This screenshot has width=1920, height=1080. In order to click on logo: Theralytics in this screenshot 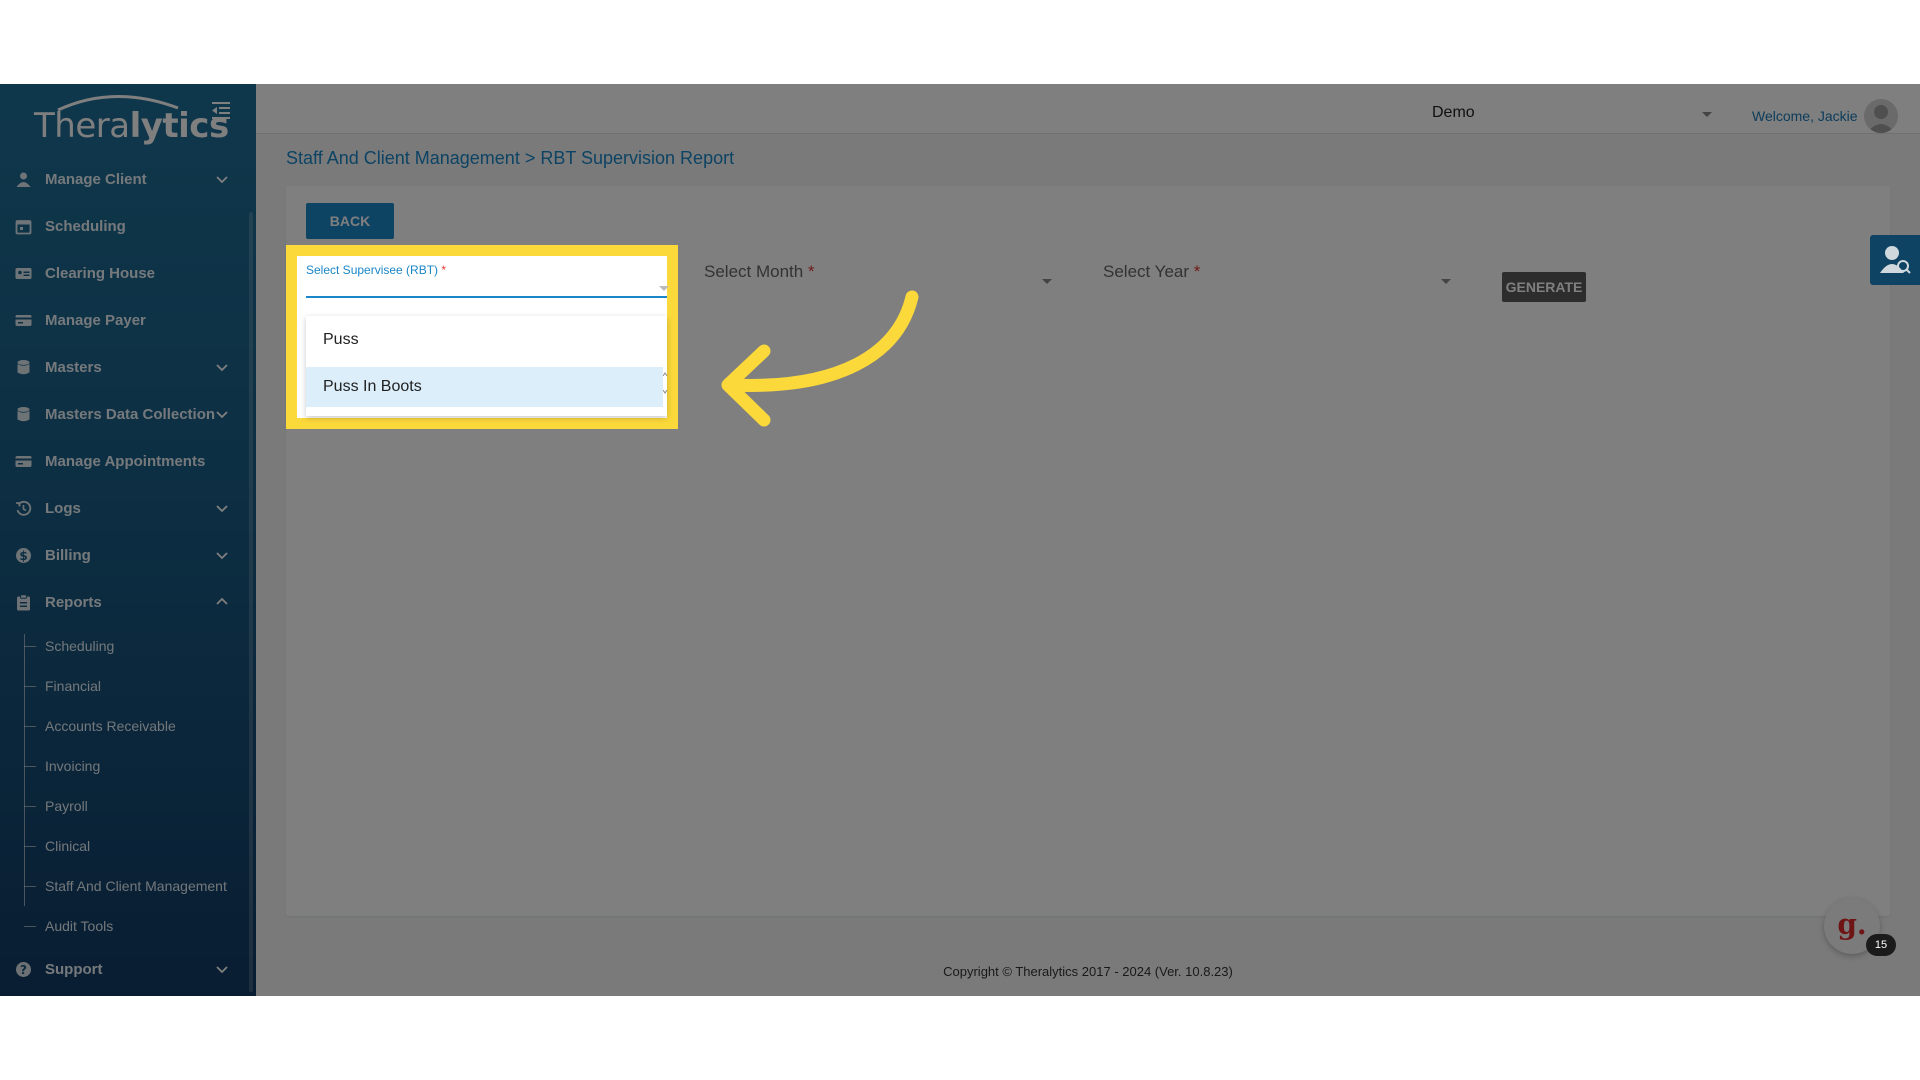, I will do `click(131, 118)`.